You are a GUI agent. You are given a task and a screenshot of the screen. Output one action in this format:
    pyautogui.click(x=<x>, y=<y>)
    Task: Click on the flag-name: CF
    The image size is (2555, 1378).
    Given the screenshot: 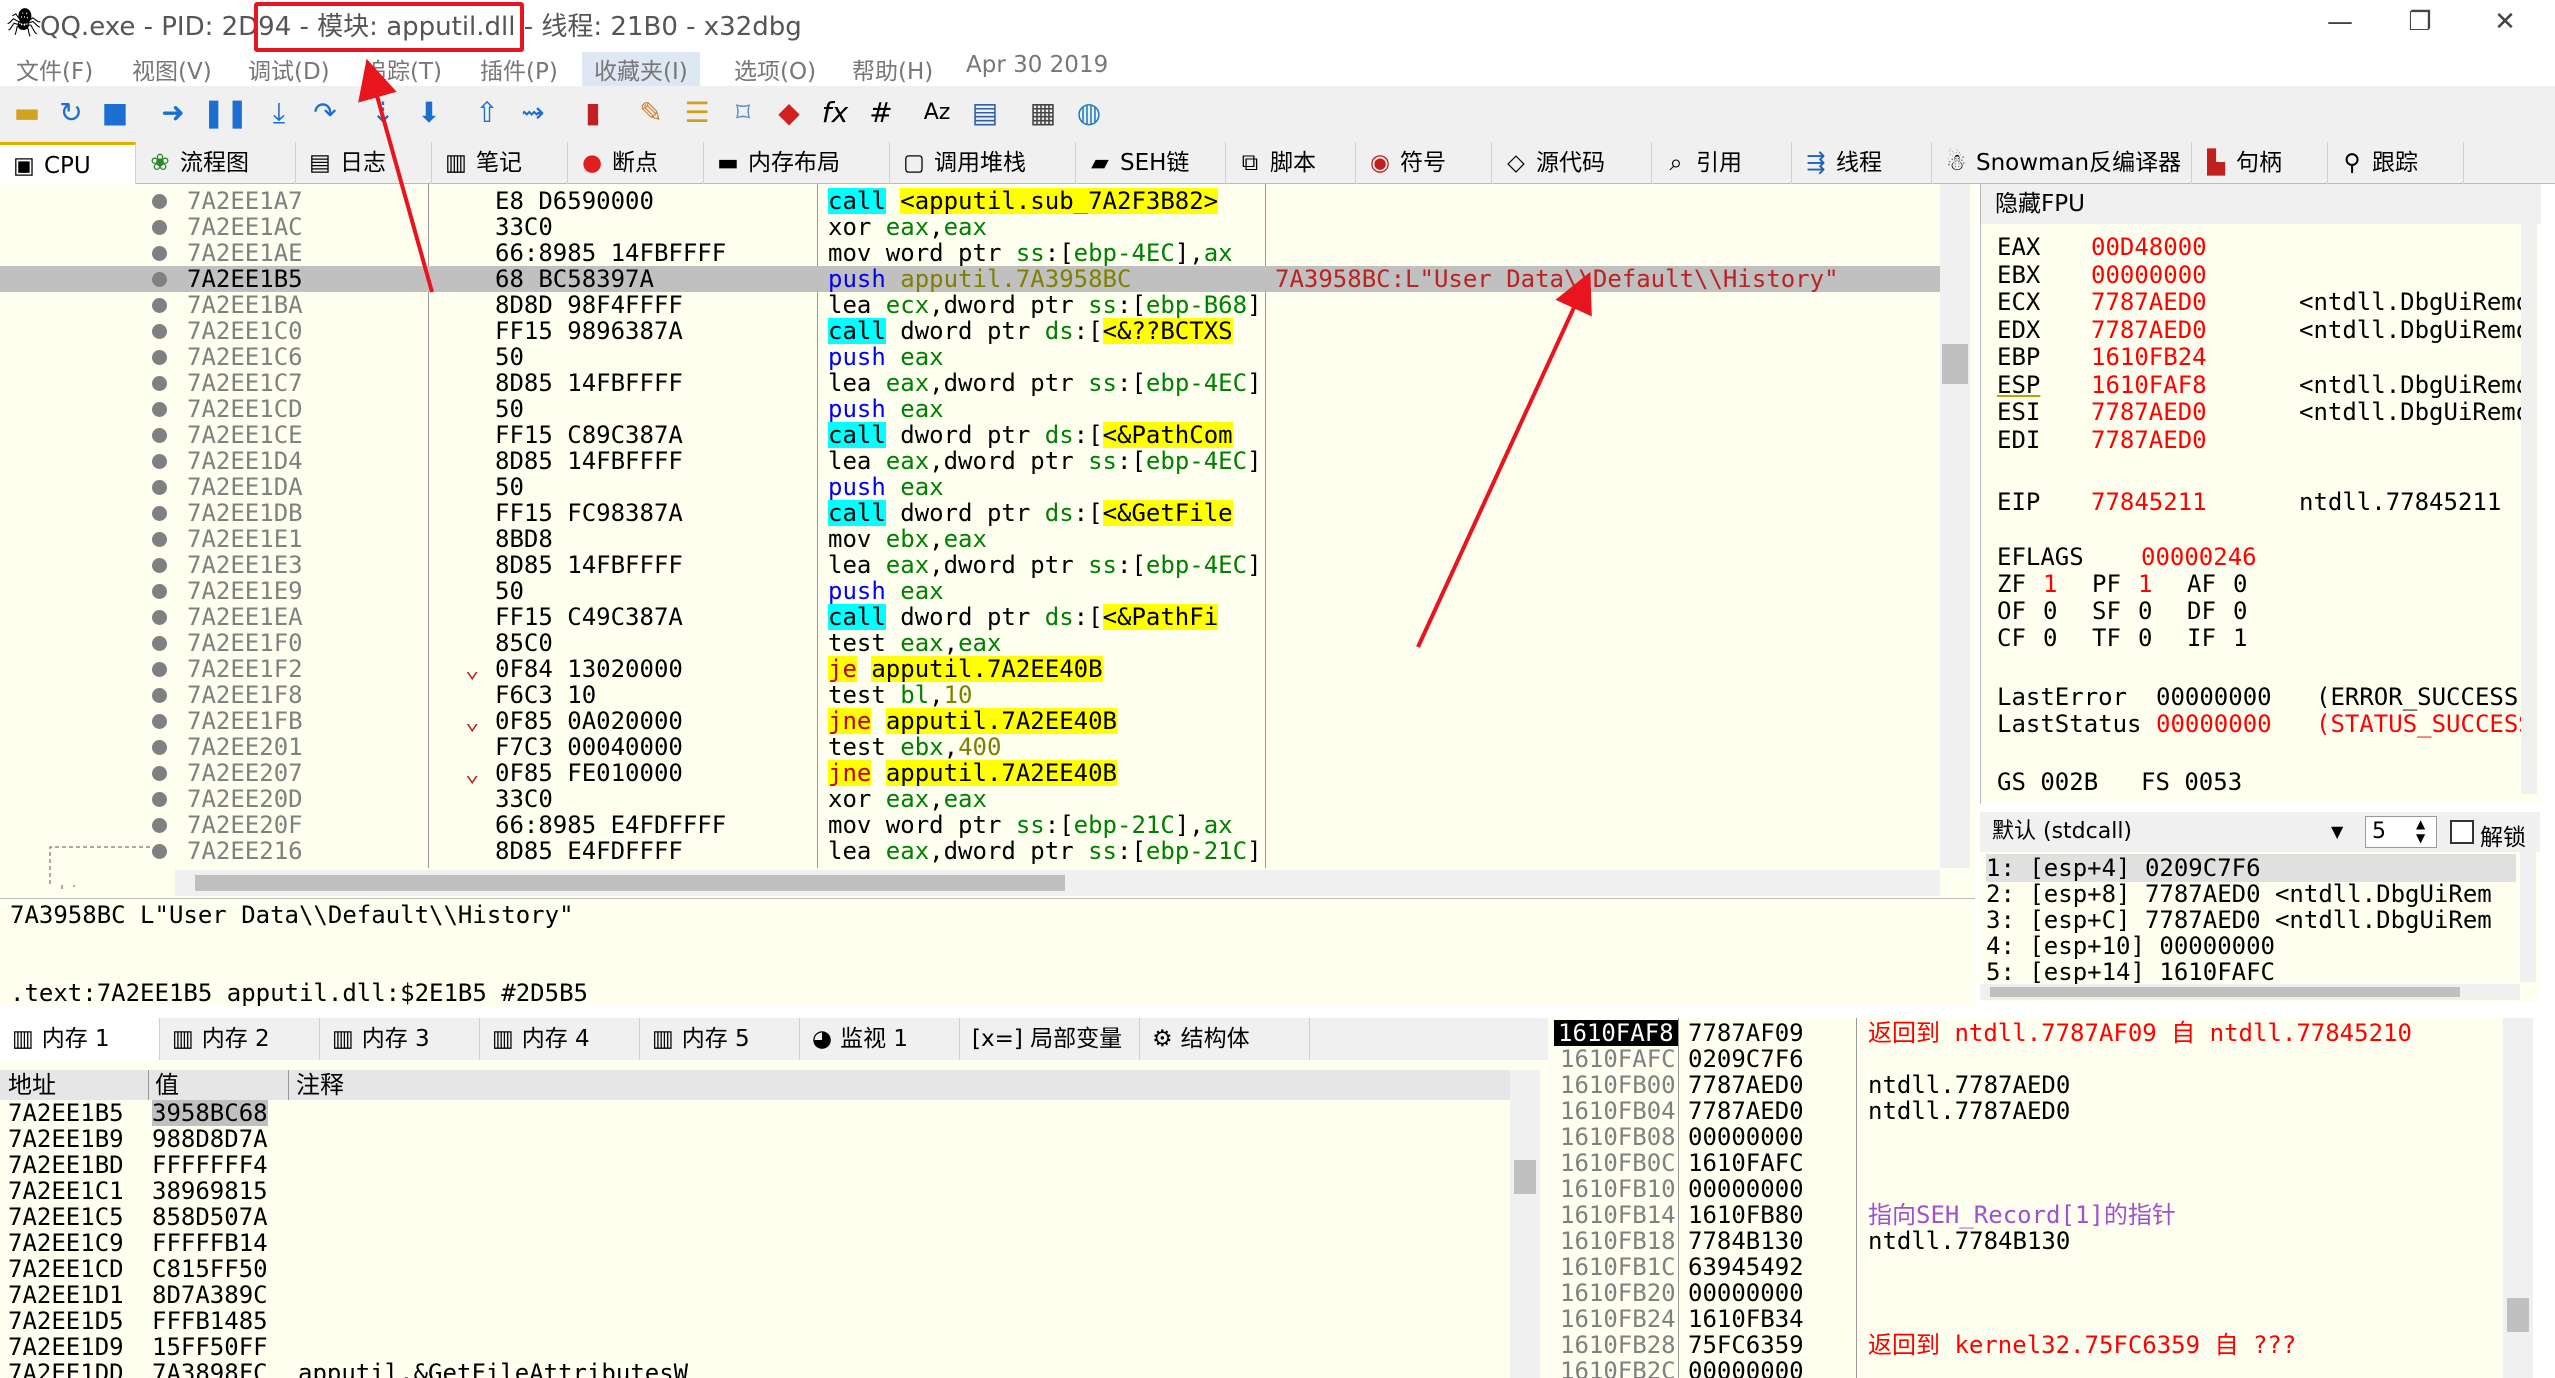 What is the action you would take?
    pyautogui.click(x=2011, y=638)
    